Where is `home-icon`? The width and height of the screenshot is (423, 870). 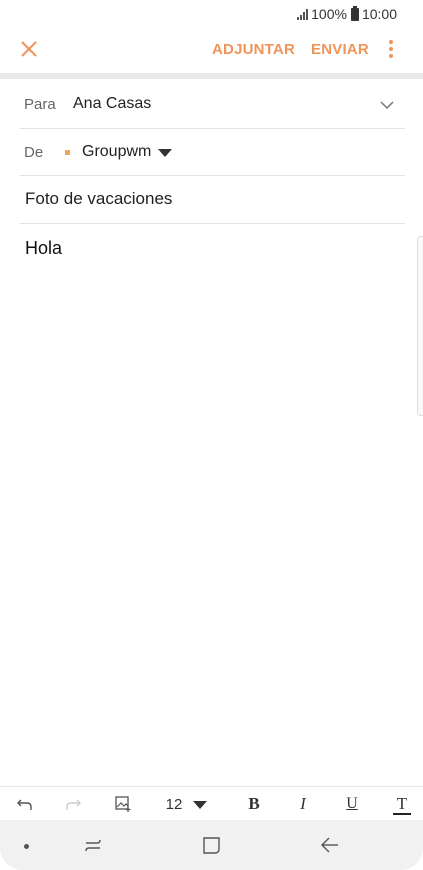 home-icon is located at coordinates (212, 845).